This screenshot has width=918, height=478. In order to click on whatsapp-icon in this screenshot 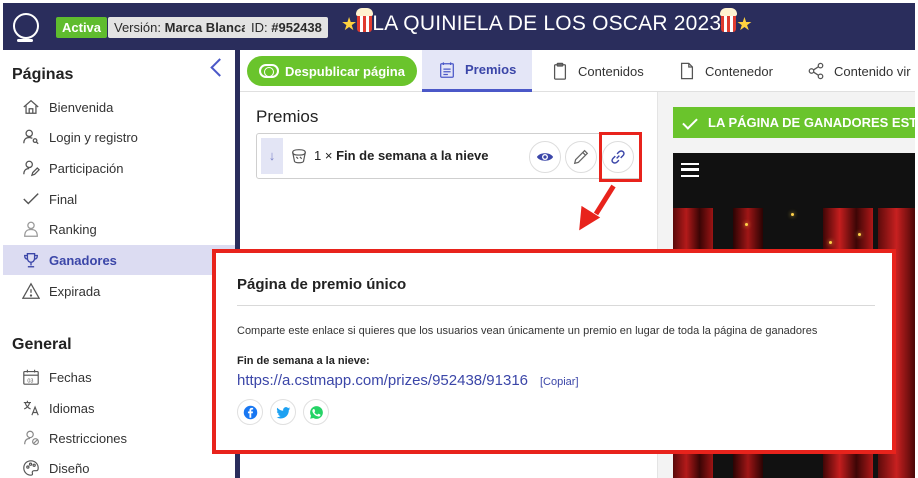, I will do `click(316, 412)`.